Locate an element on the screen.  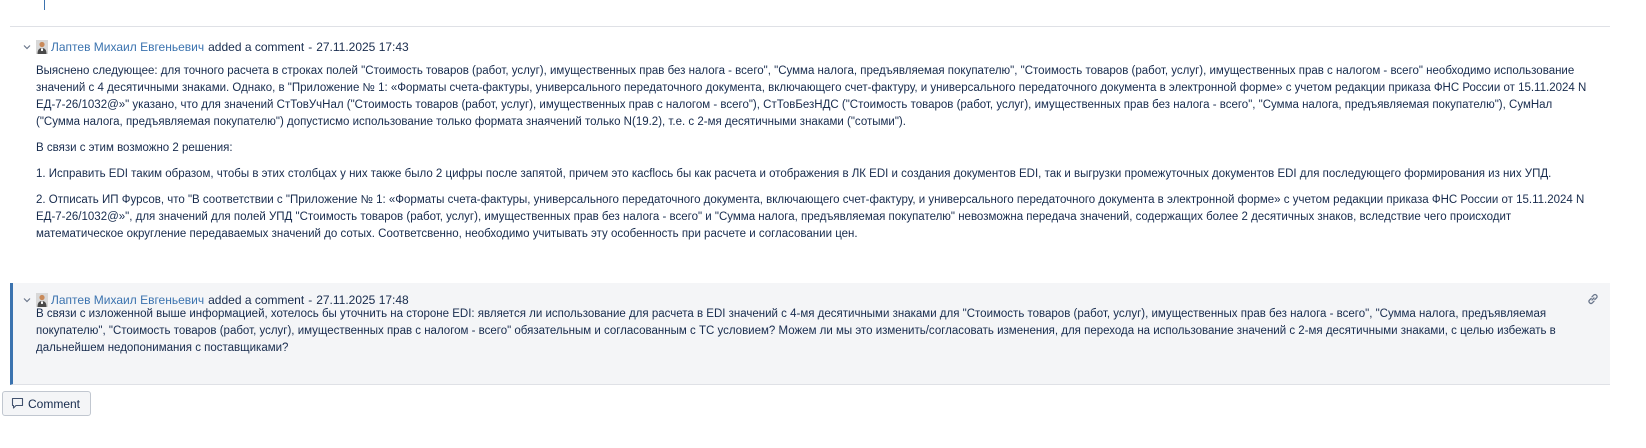
comment-date: 27.11.2025 17:48 is located at coordinates (362, 300).